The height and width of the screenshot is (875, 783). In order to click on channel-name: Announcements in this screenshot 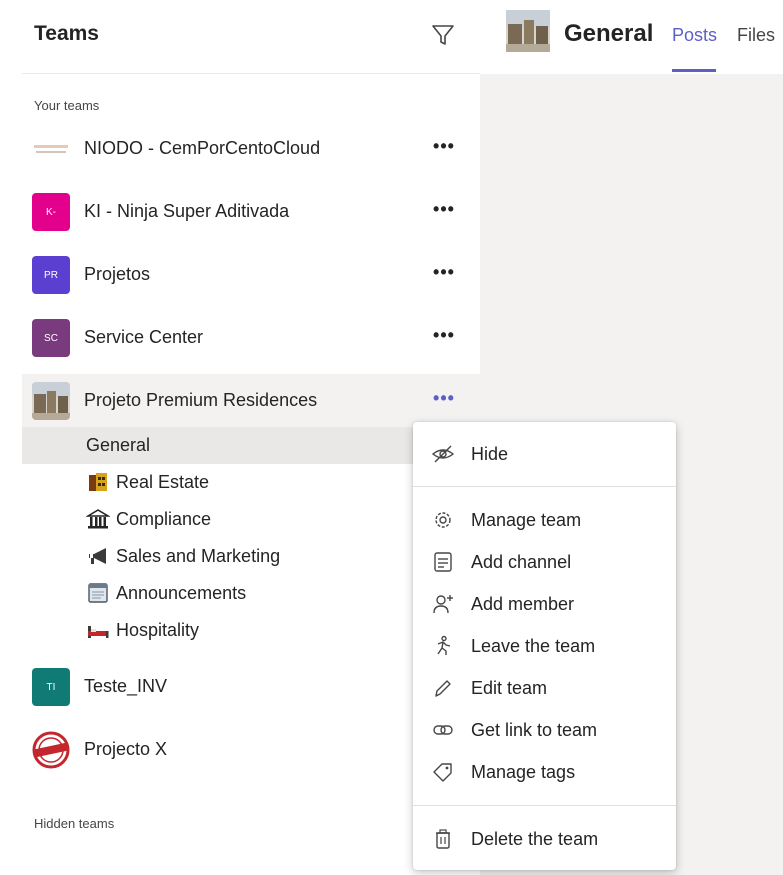, I will do `click(181, 593)`.